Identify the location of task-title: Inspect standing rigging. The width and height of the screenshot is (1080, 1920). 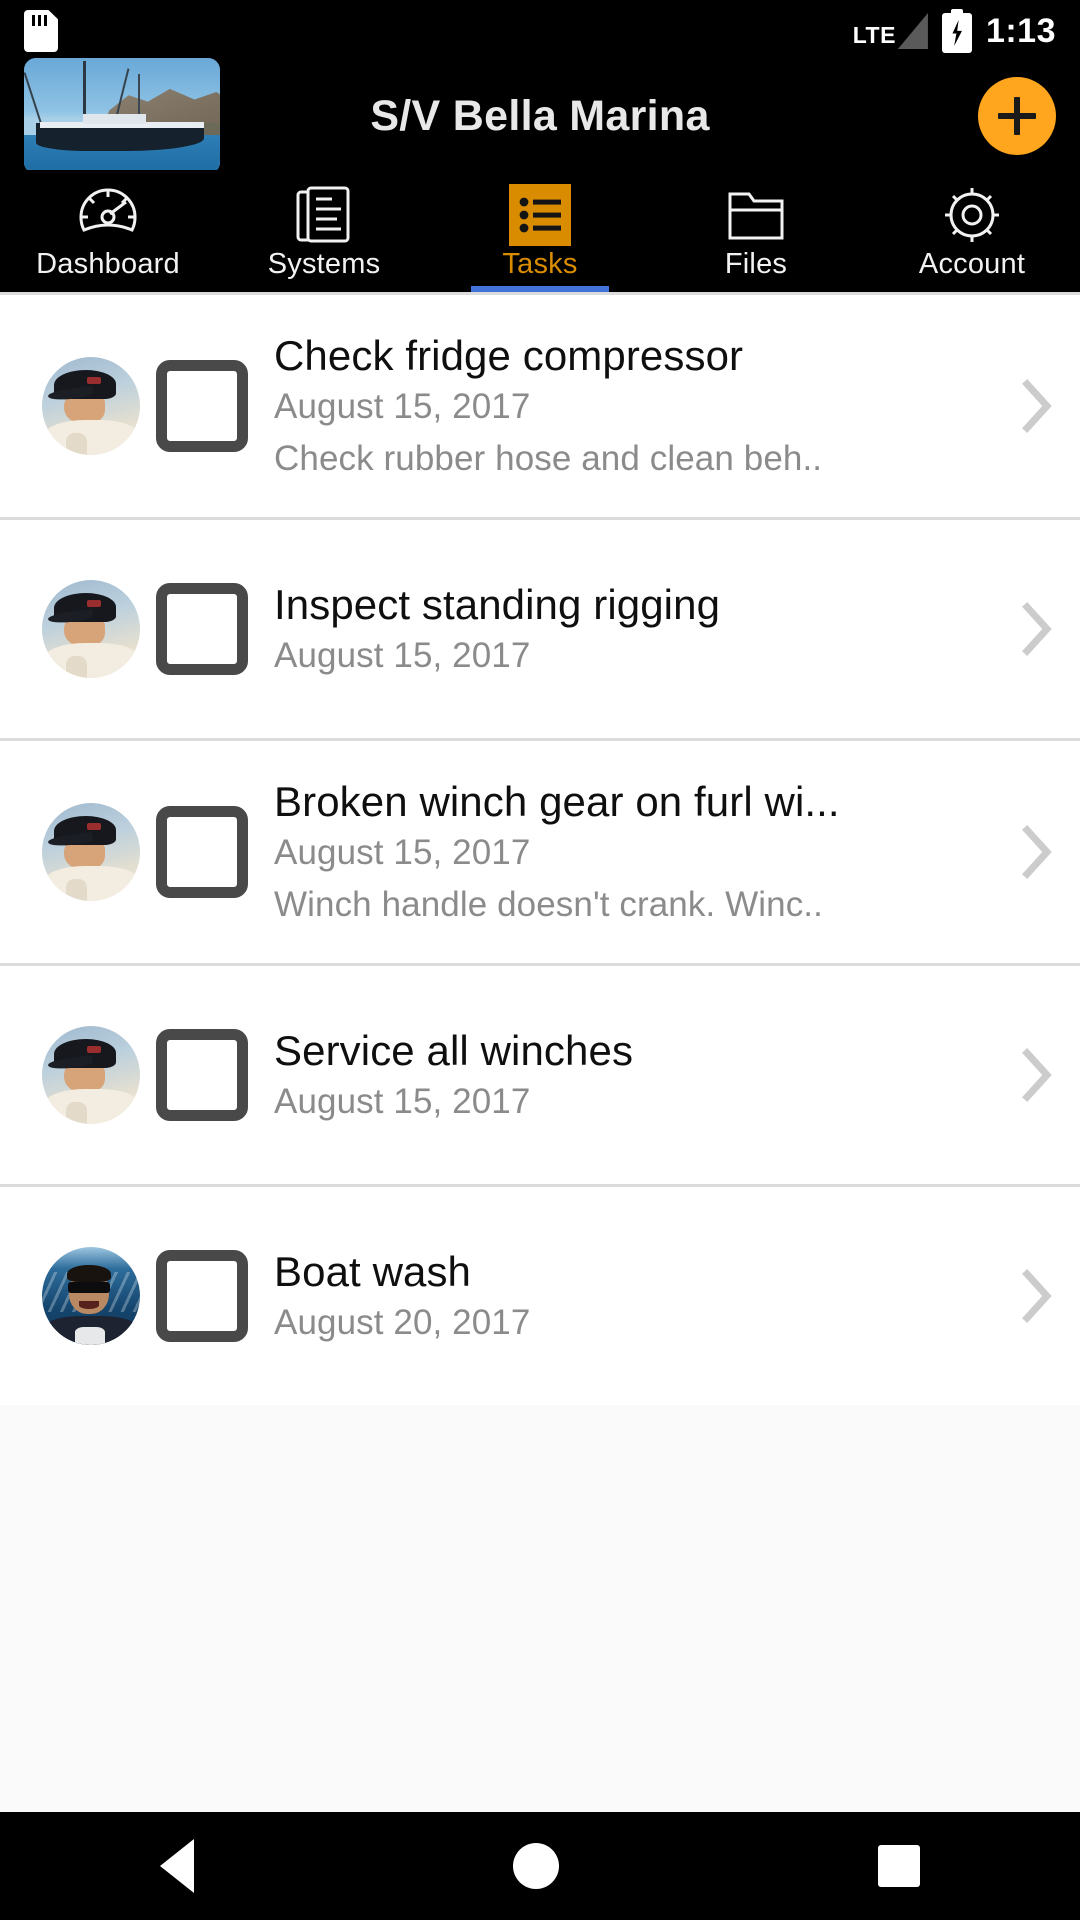
(497, 605).